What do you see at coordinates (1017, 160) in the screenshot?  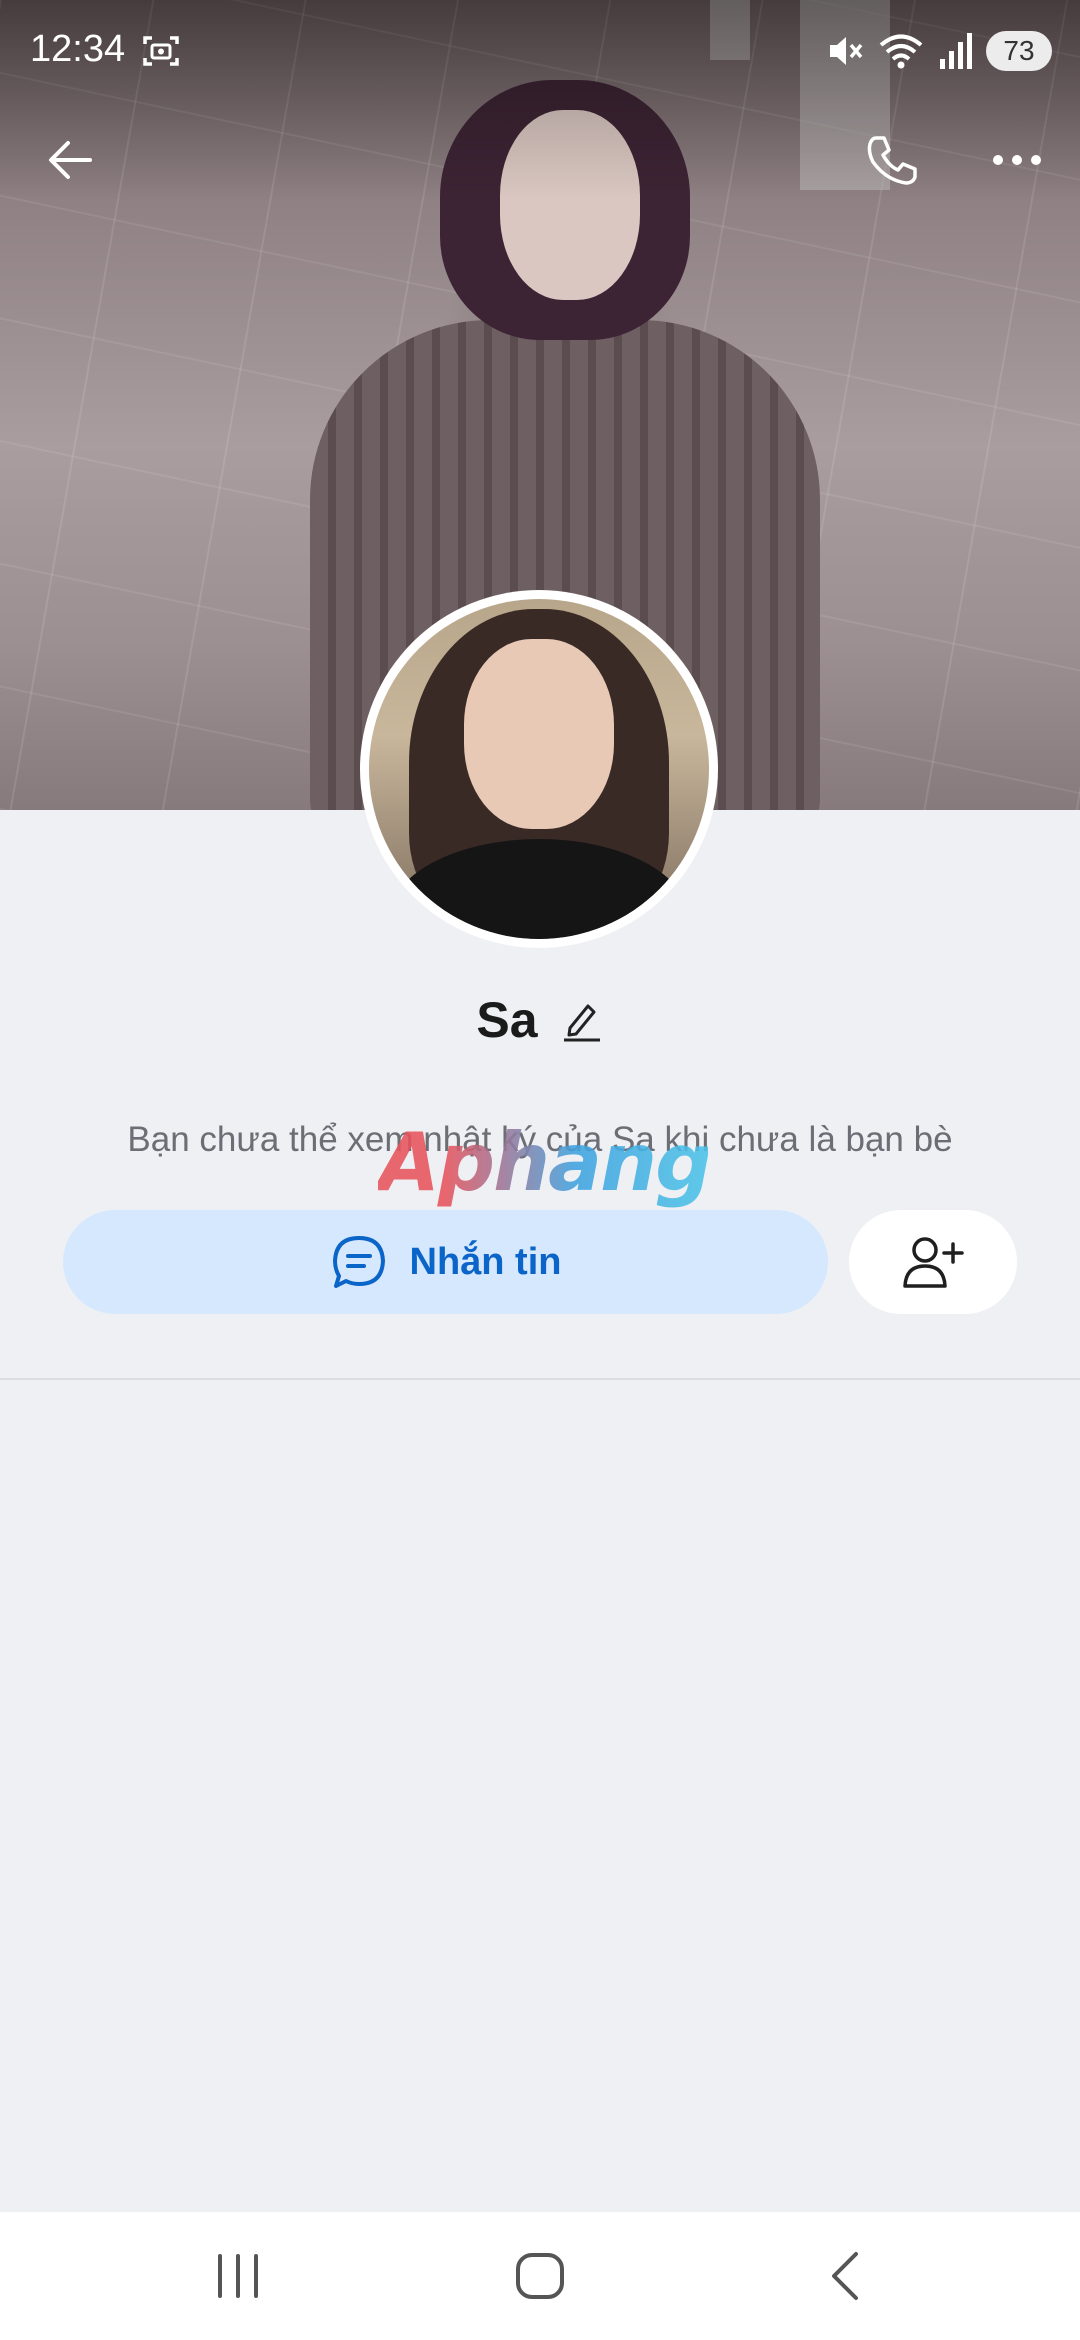 I see `more-dots-icon` at bounding box center [1017, 160].